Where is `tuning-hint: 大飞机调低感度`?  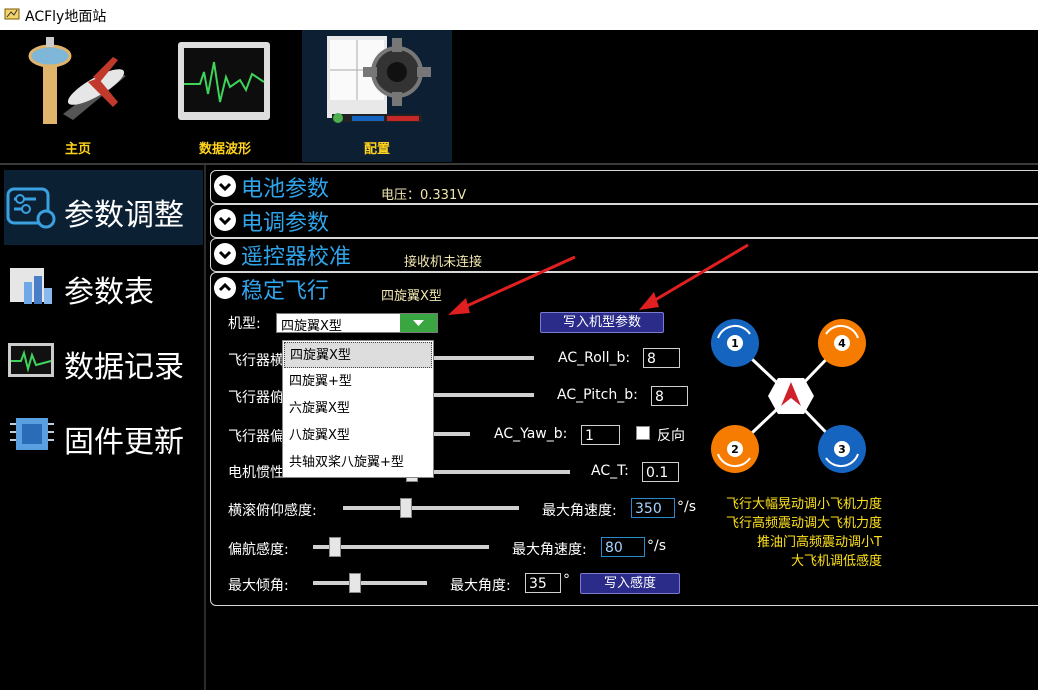 tuning-hint: 大飞机调低感度 is located at coordinates (836, 561).